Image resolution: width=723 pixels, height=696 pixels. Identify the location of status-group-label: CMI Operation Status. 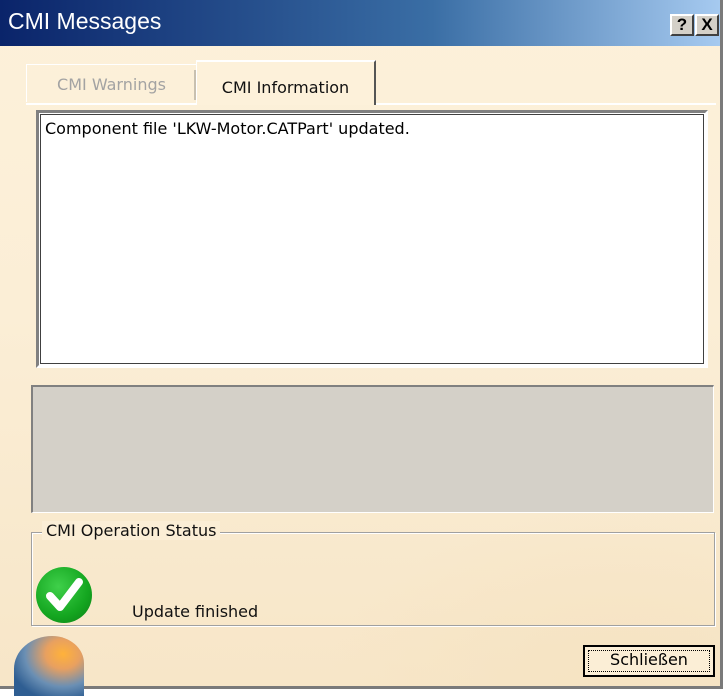
(131, 530).